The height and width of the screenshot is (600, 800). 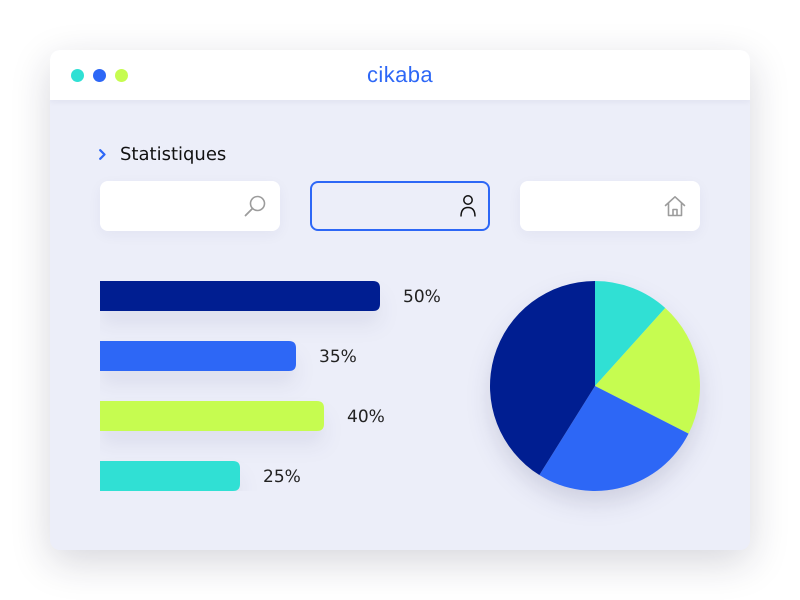 I want to click on value-label: 35%, so click(x=338, y=357).